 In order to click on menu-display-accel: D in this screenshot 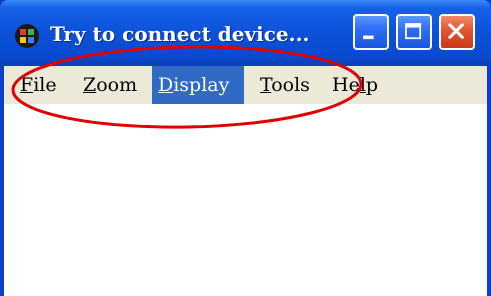, I will do `click(166, 85)`.